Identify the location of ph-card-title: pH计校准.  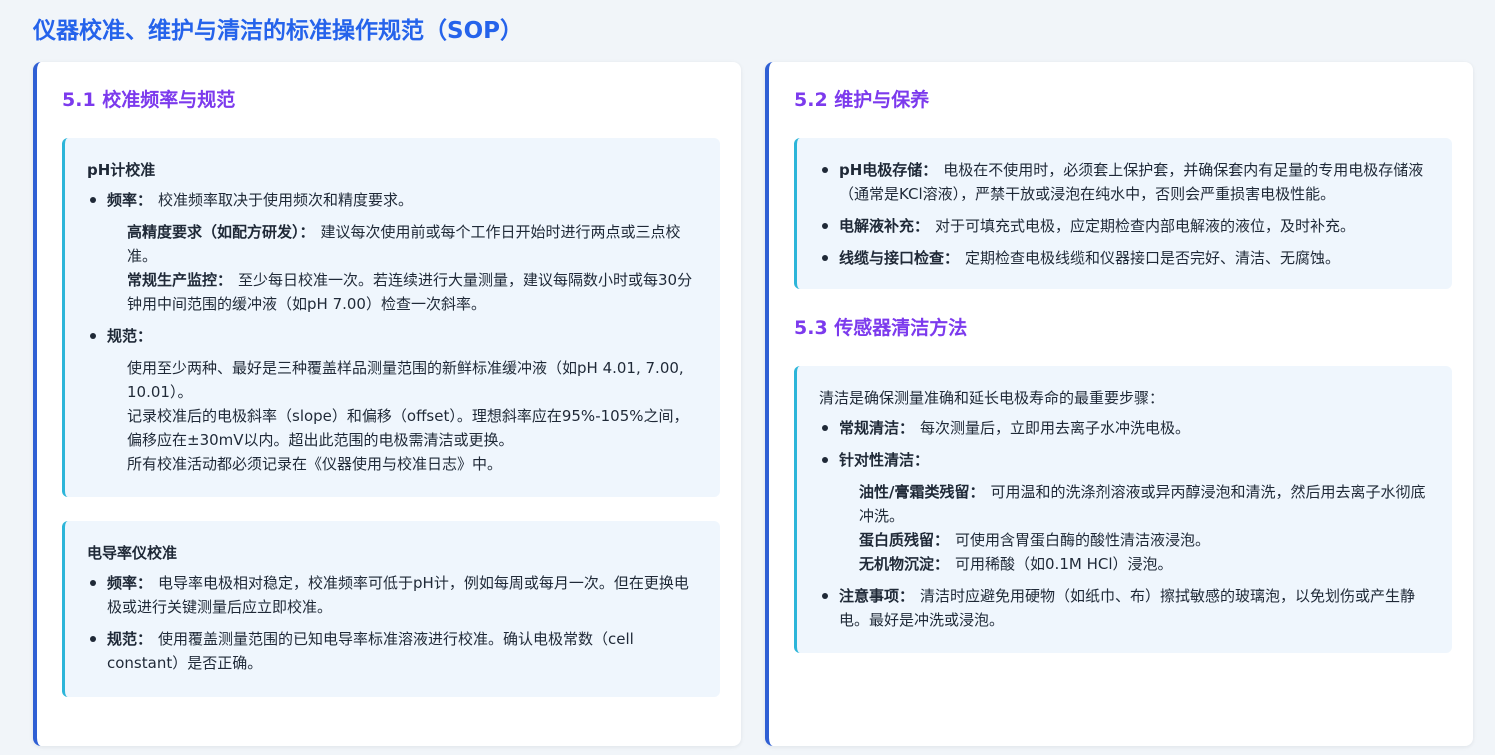
(121, 170).